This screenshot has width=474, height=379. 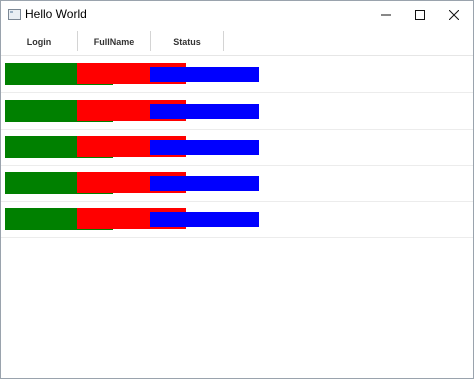 I want to click on window-title: Hello World, so click(x=56, y=14).